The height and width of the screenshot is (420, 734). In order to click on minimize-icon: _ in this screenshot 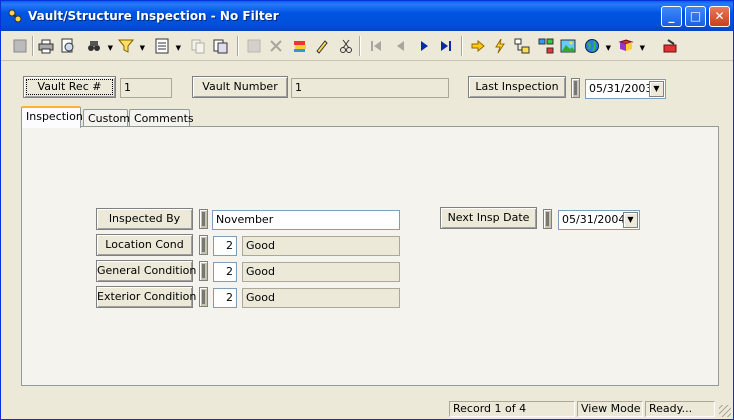, I will do `click(671, 16)`.